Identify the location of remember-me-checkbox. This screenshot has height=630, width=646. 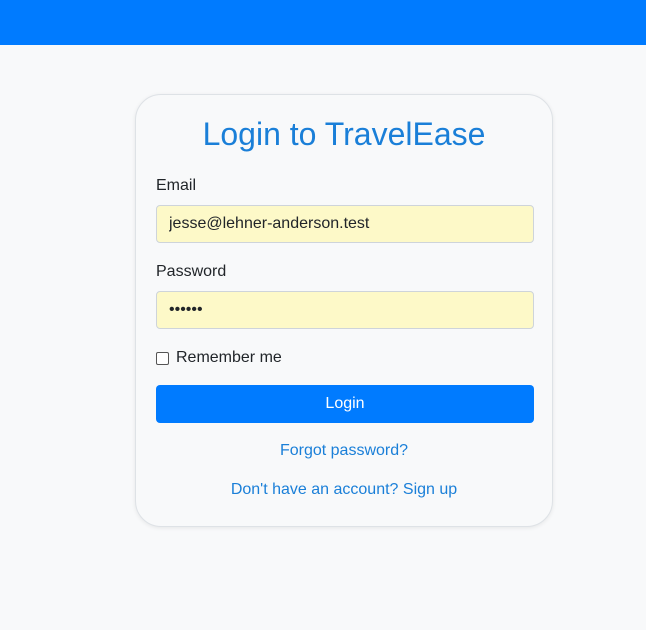
(162, 358).